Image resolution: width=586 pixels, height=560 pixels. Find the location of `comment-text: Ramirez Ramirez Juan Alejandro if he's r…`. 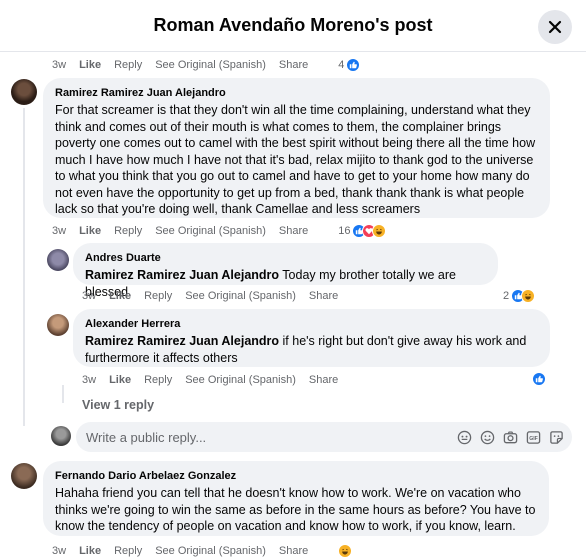

comment-text: Ramirez Ramirez Juan Alejandro if he's r… is located at coordinates (311, 349).